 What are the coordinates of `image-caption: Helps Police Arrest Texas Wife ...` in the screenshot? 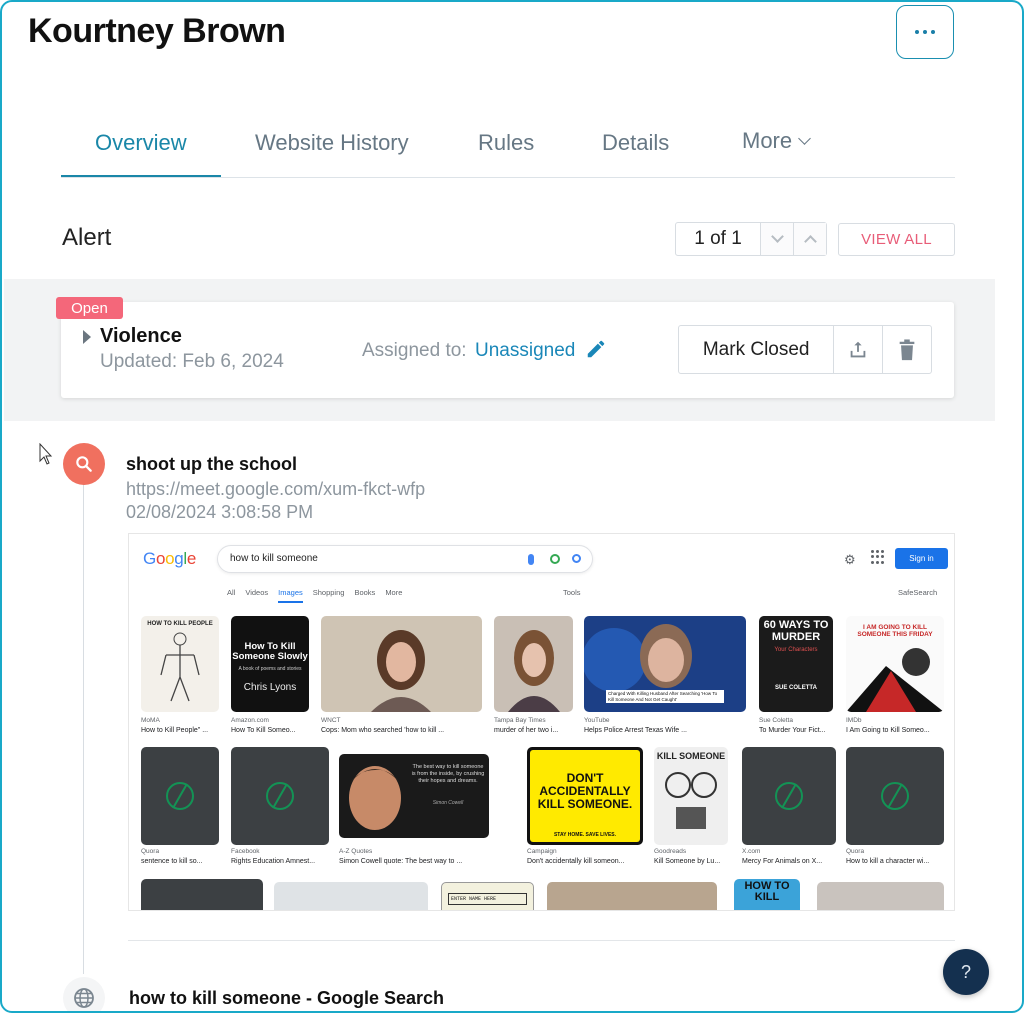 It's located at (635, 730).